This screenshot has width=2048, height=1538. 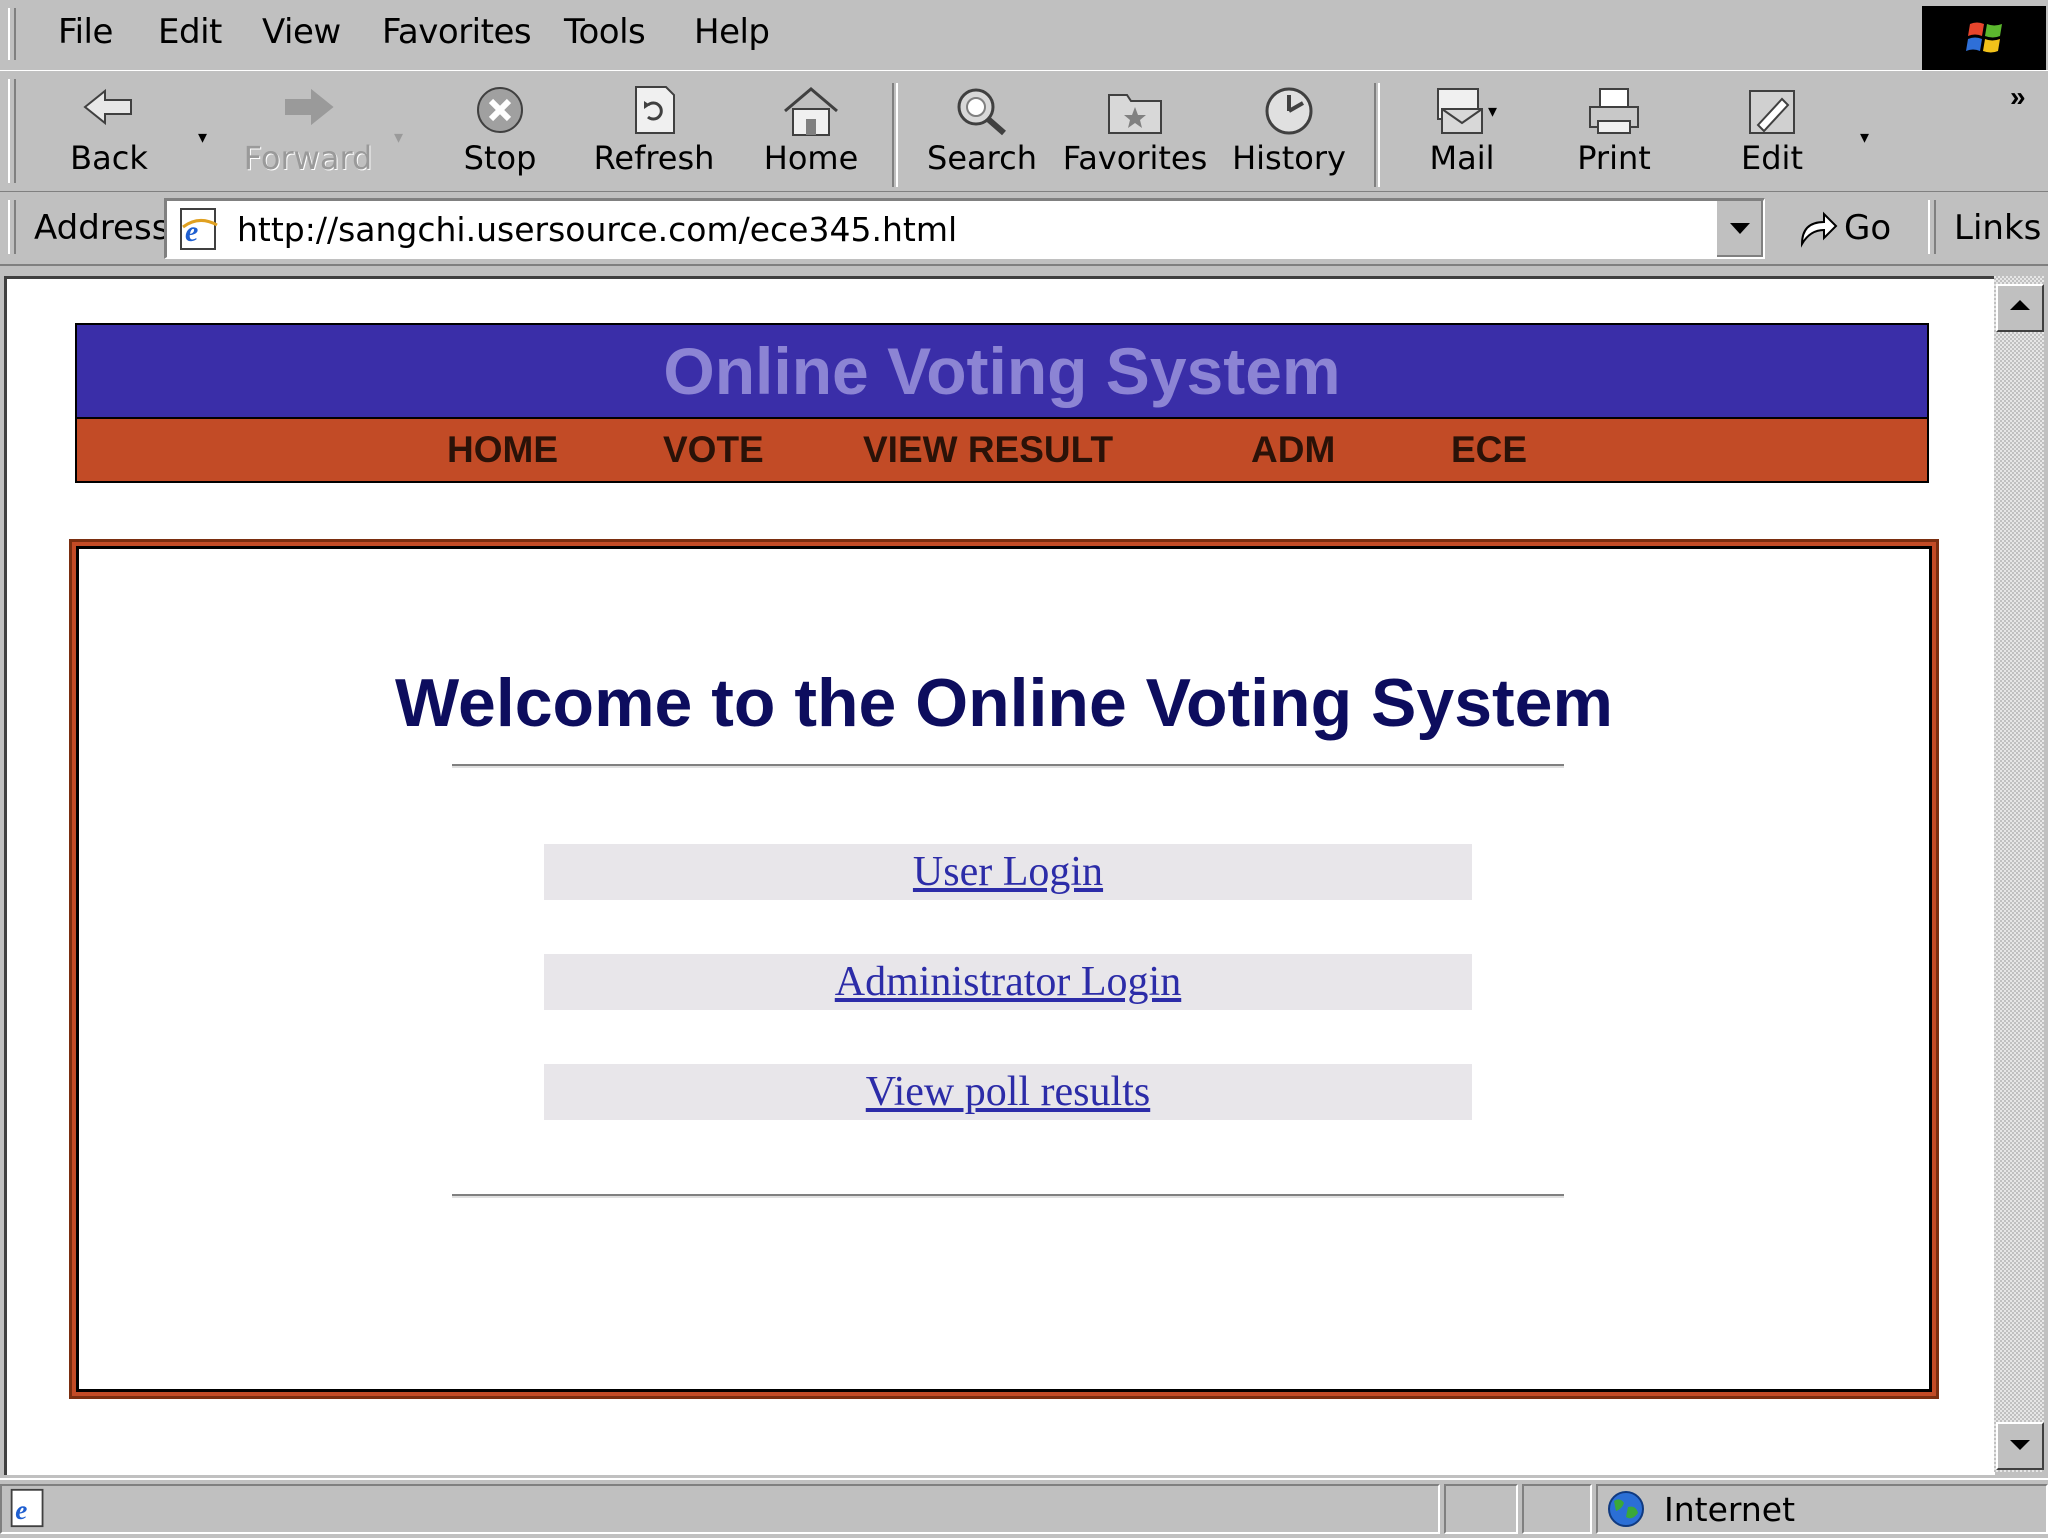 I want to click on address-label: Address, so click(x=102, y=228).